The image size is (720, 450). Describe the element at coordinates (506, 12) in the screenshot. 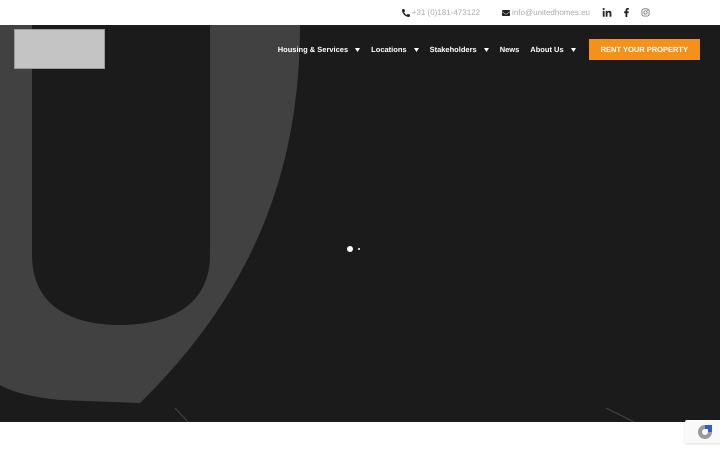

I see `email-icon` at that location.